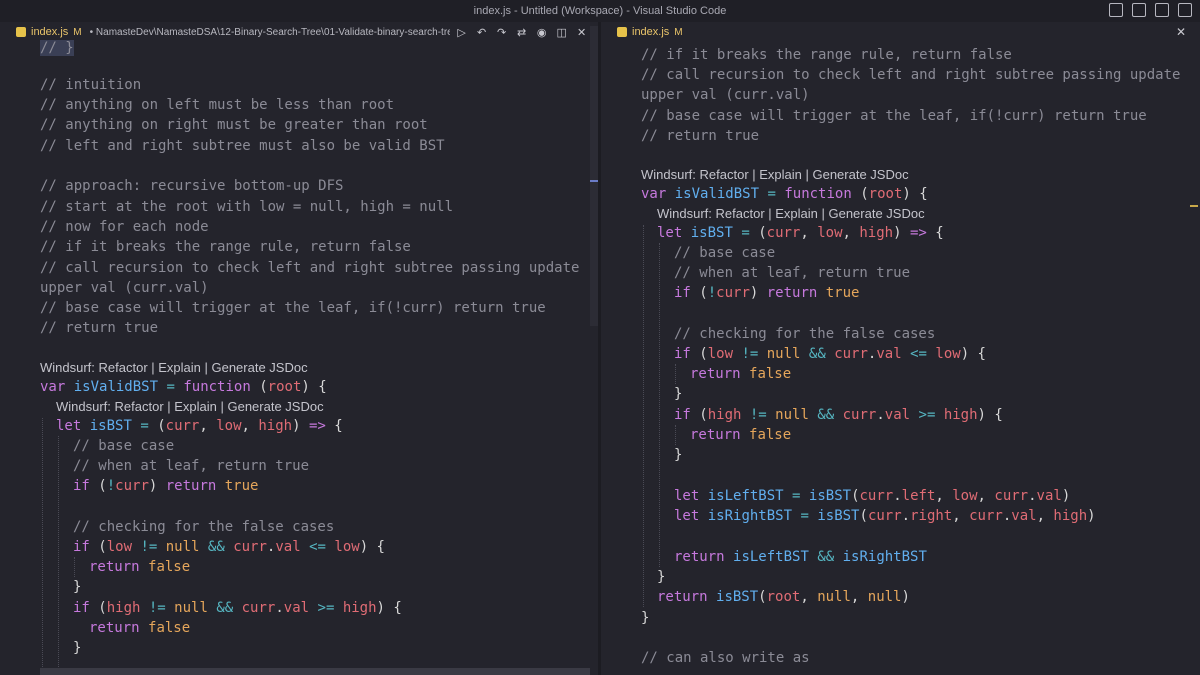 This screenshot has width=1200, height=675. Describe the element at coordinates (482, 32) in the screenshot. I see `go-back-icon: ↶` at that location.